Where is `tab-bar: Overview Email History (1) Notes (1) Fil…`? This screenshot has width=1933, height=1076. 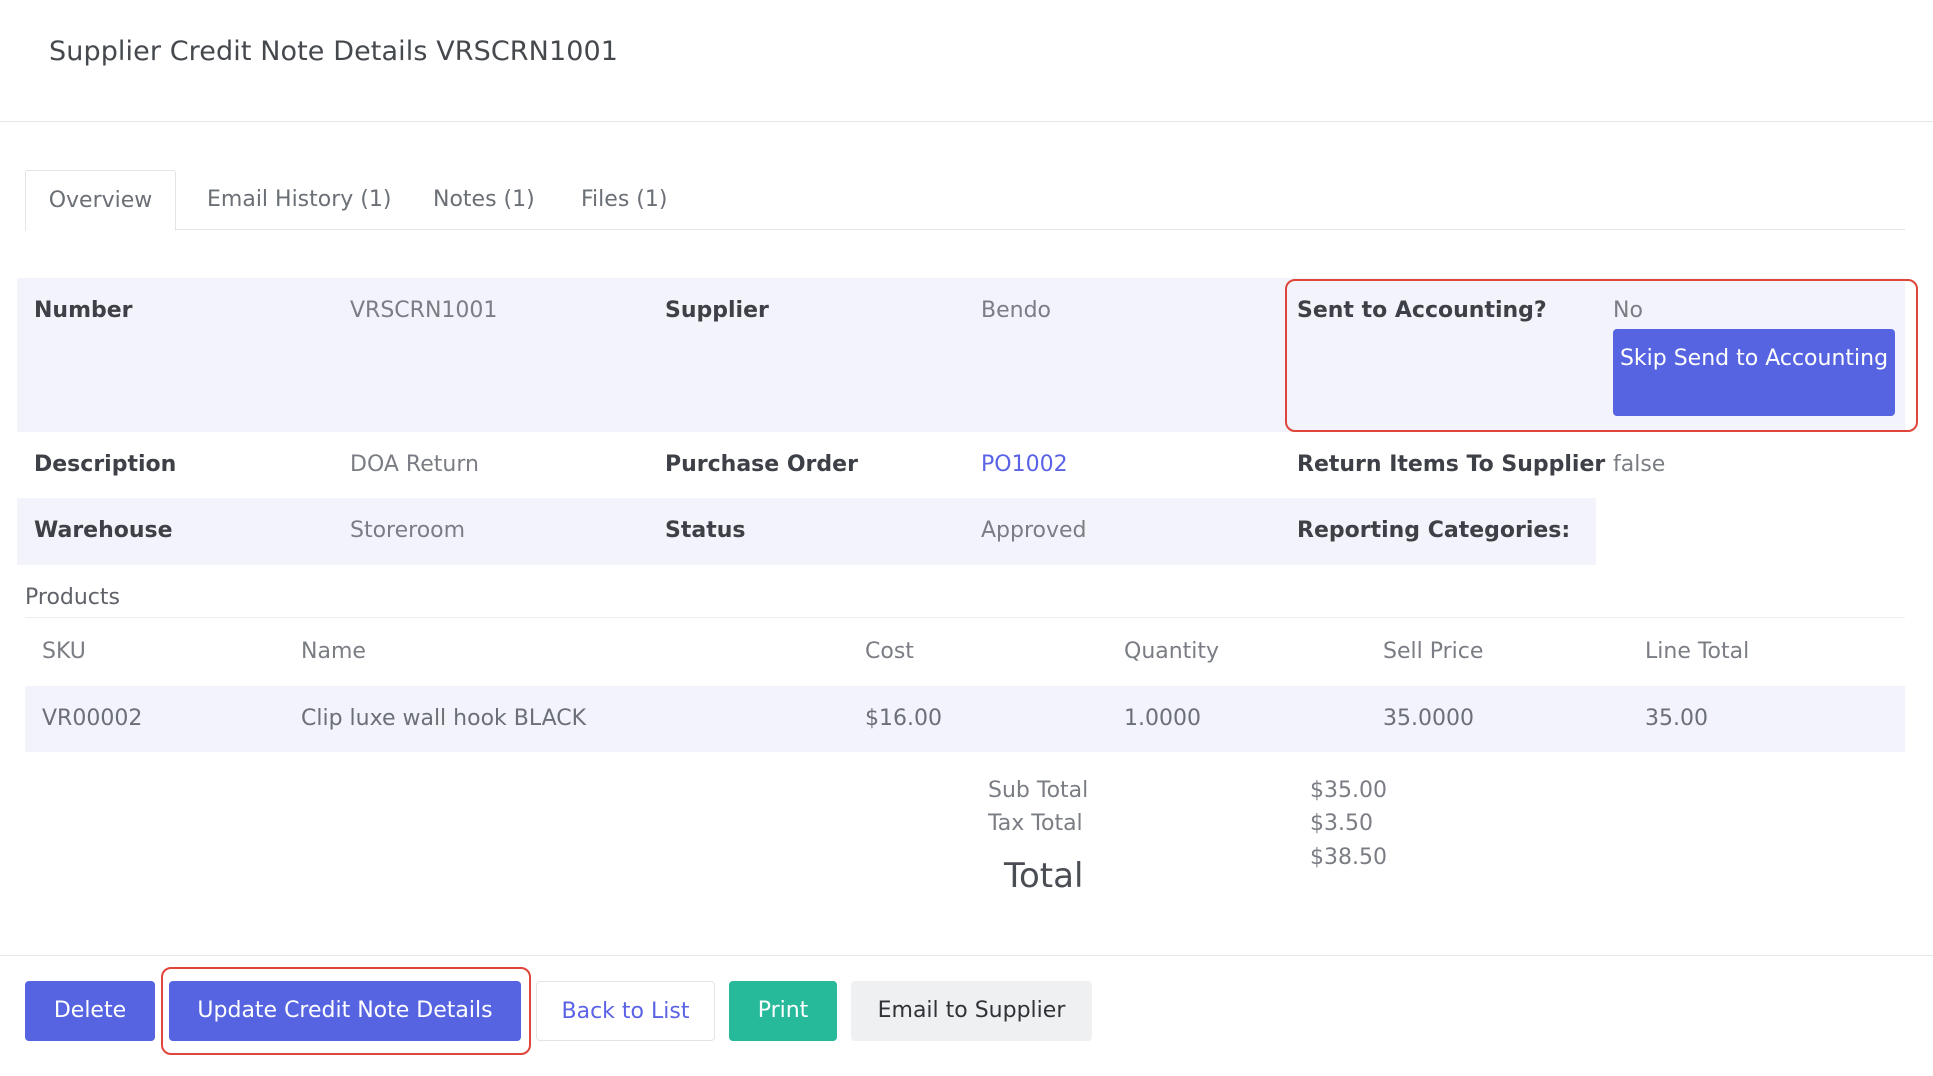 tab-bar: Overview Email History (1) Notes (1) Fil… is located at coordinates (965, 200).